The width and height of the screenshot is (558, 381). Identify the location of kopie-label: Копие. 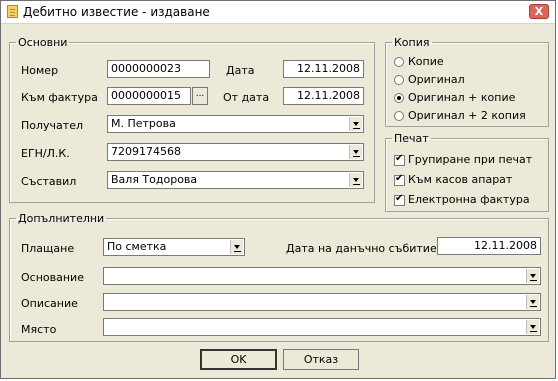
(426, 61).